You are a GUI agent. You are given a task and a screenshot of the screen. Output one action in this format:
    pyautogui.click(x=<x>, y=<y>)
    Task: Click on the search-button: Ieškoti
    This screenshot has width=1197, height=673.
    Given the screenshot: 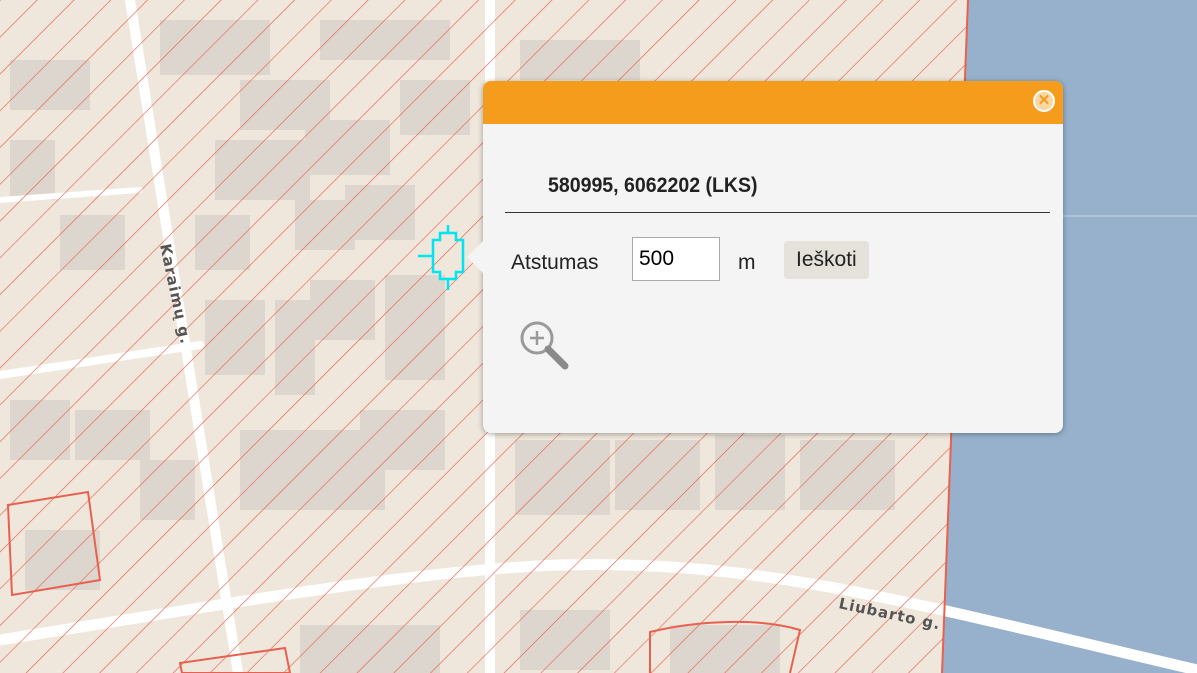 What is the action you would take?
    pyautogui.click(x=826, y=260)
    